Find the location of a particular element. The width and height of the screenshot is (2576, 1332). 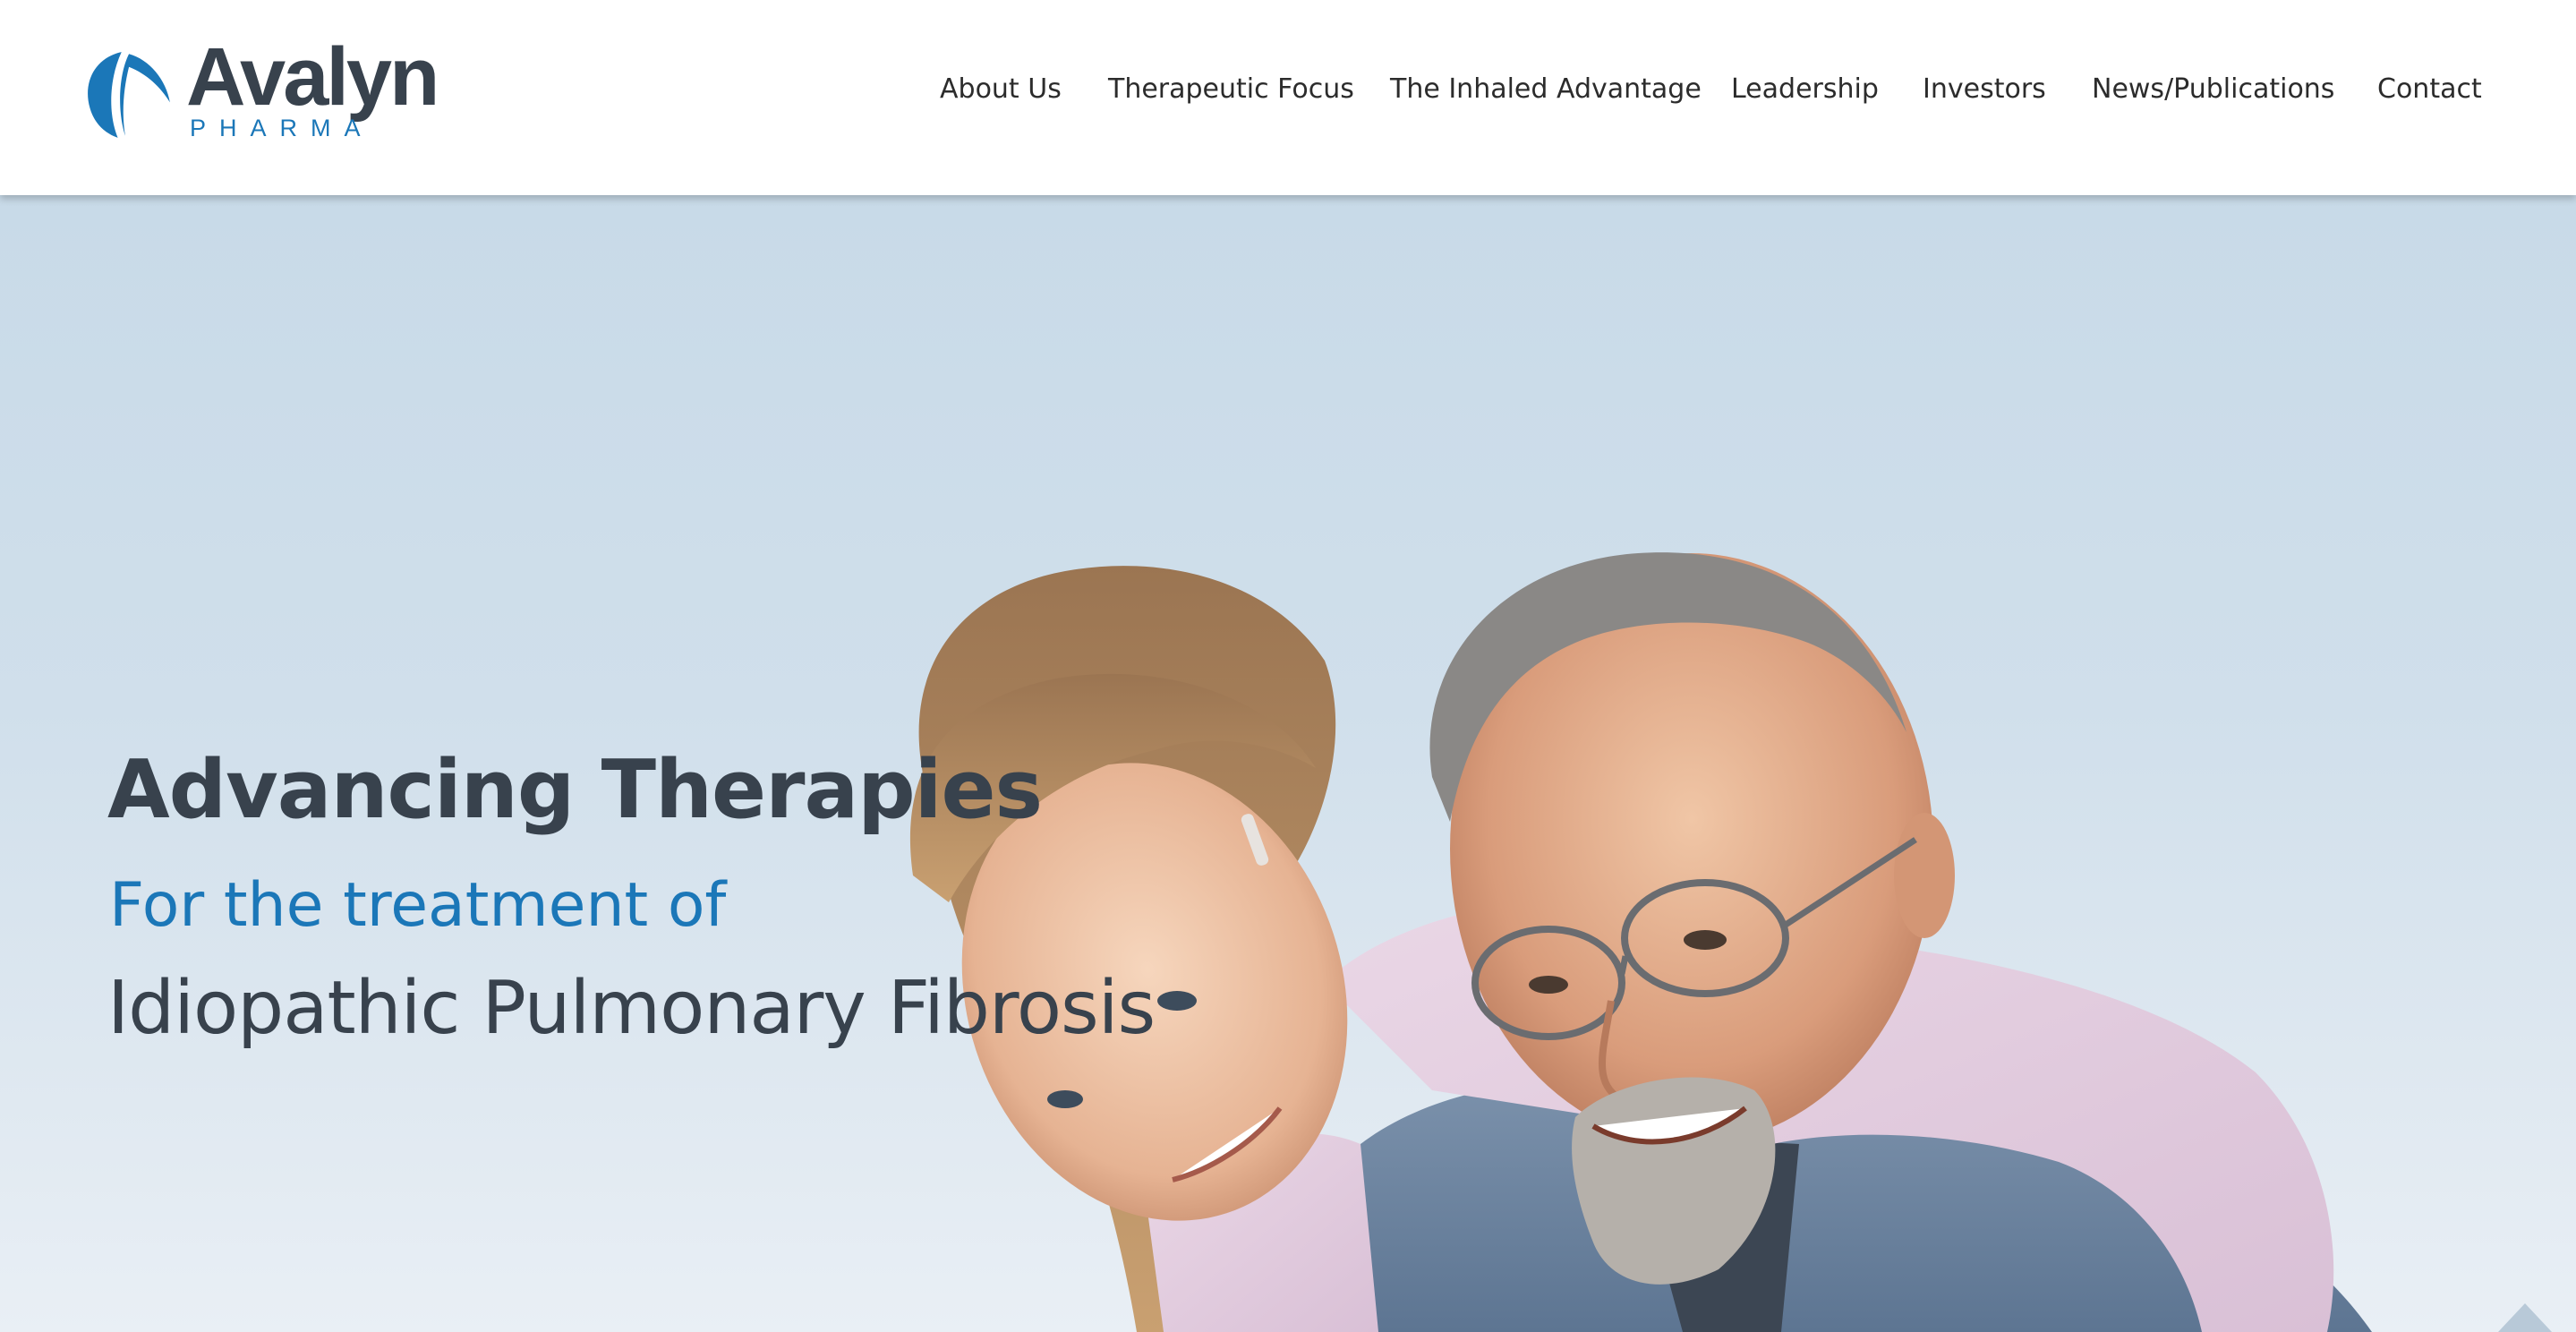

brand-tagline: PHARMA is located at coordinates (282, 128).